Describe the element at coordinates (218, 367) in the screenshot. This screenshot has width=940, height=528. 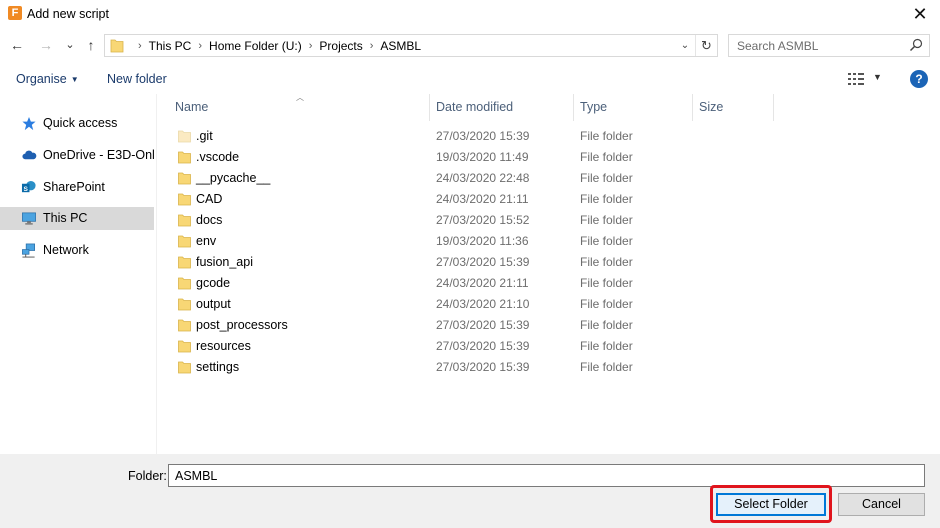
I see `file-name: settings` at that location.